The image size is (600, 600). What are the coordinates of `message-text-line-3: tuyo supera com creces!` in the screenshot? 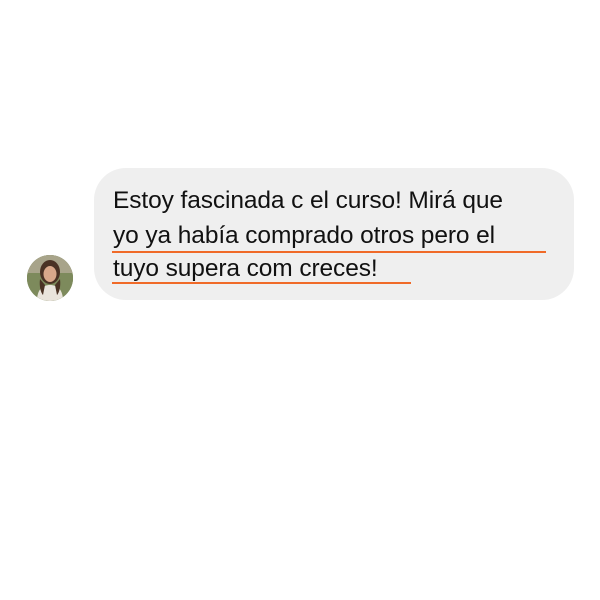 It's located at (245, 268).